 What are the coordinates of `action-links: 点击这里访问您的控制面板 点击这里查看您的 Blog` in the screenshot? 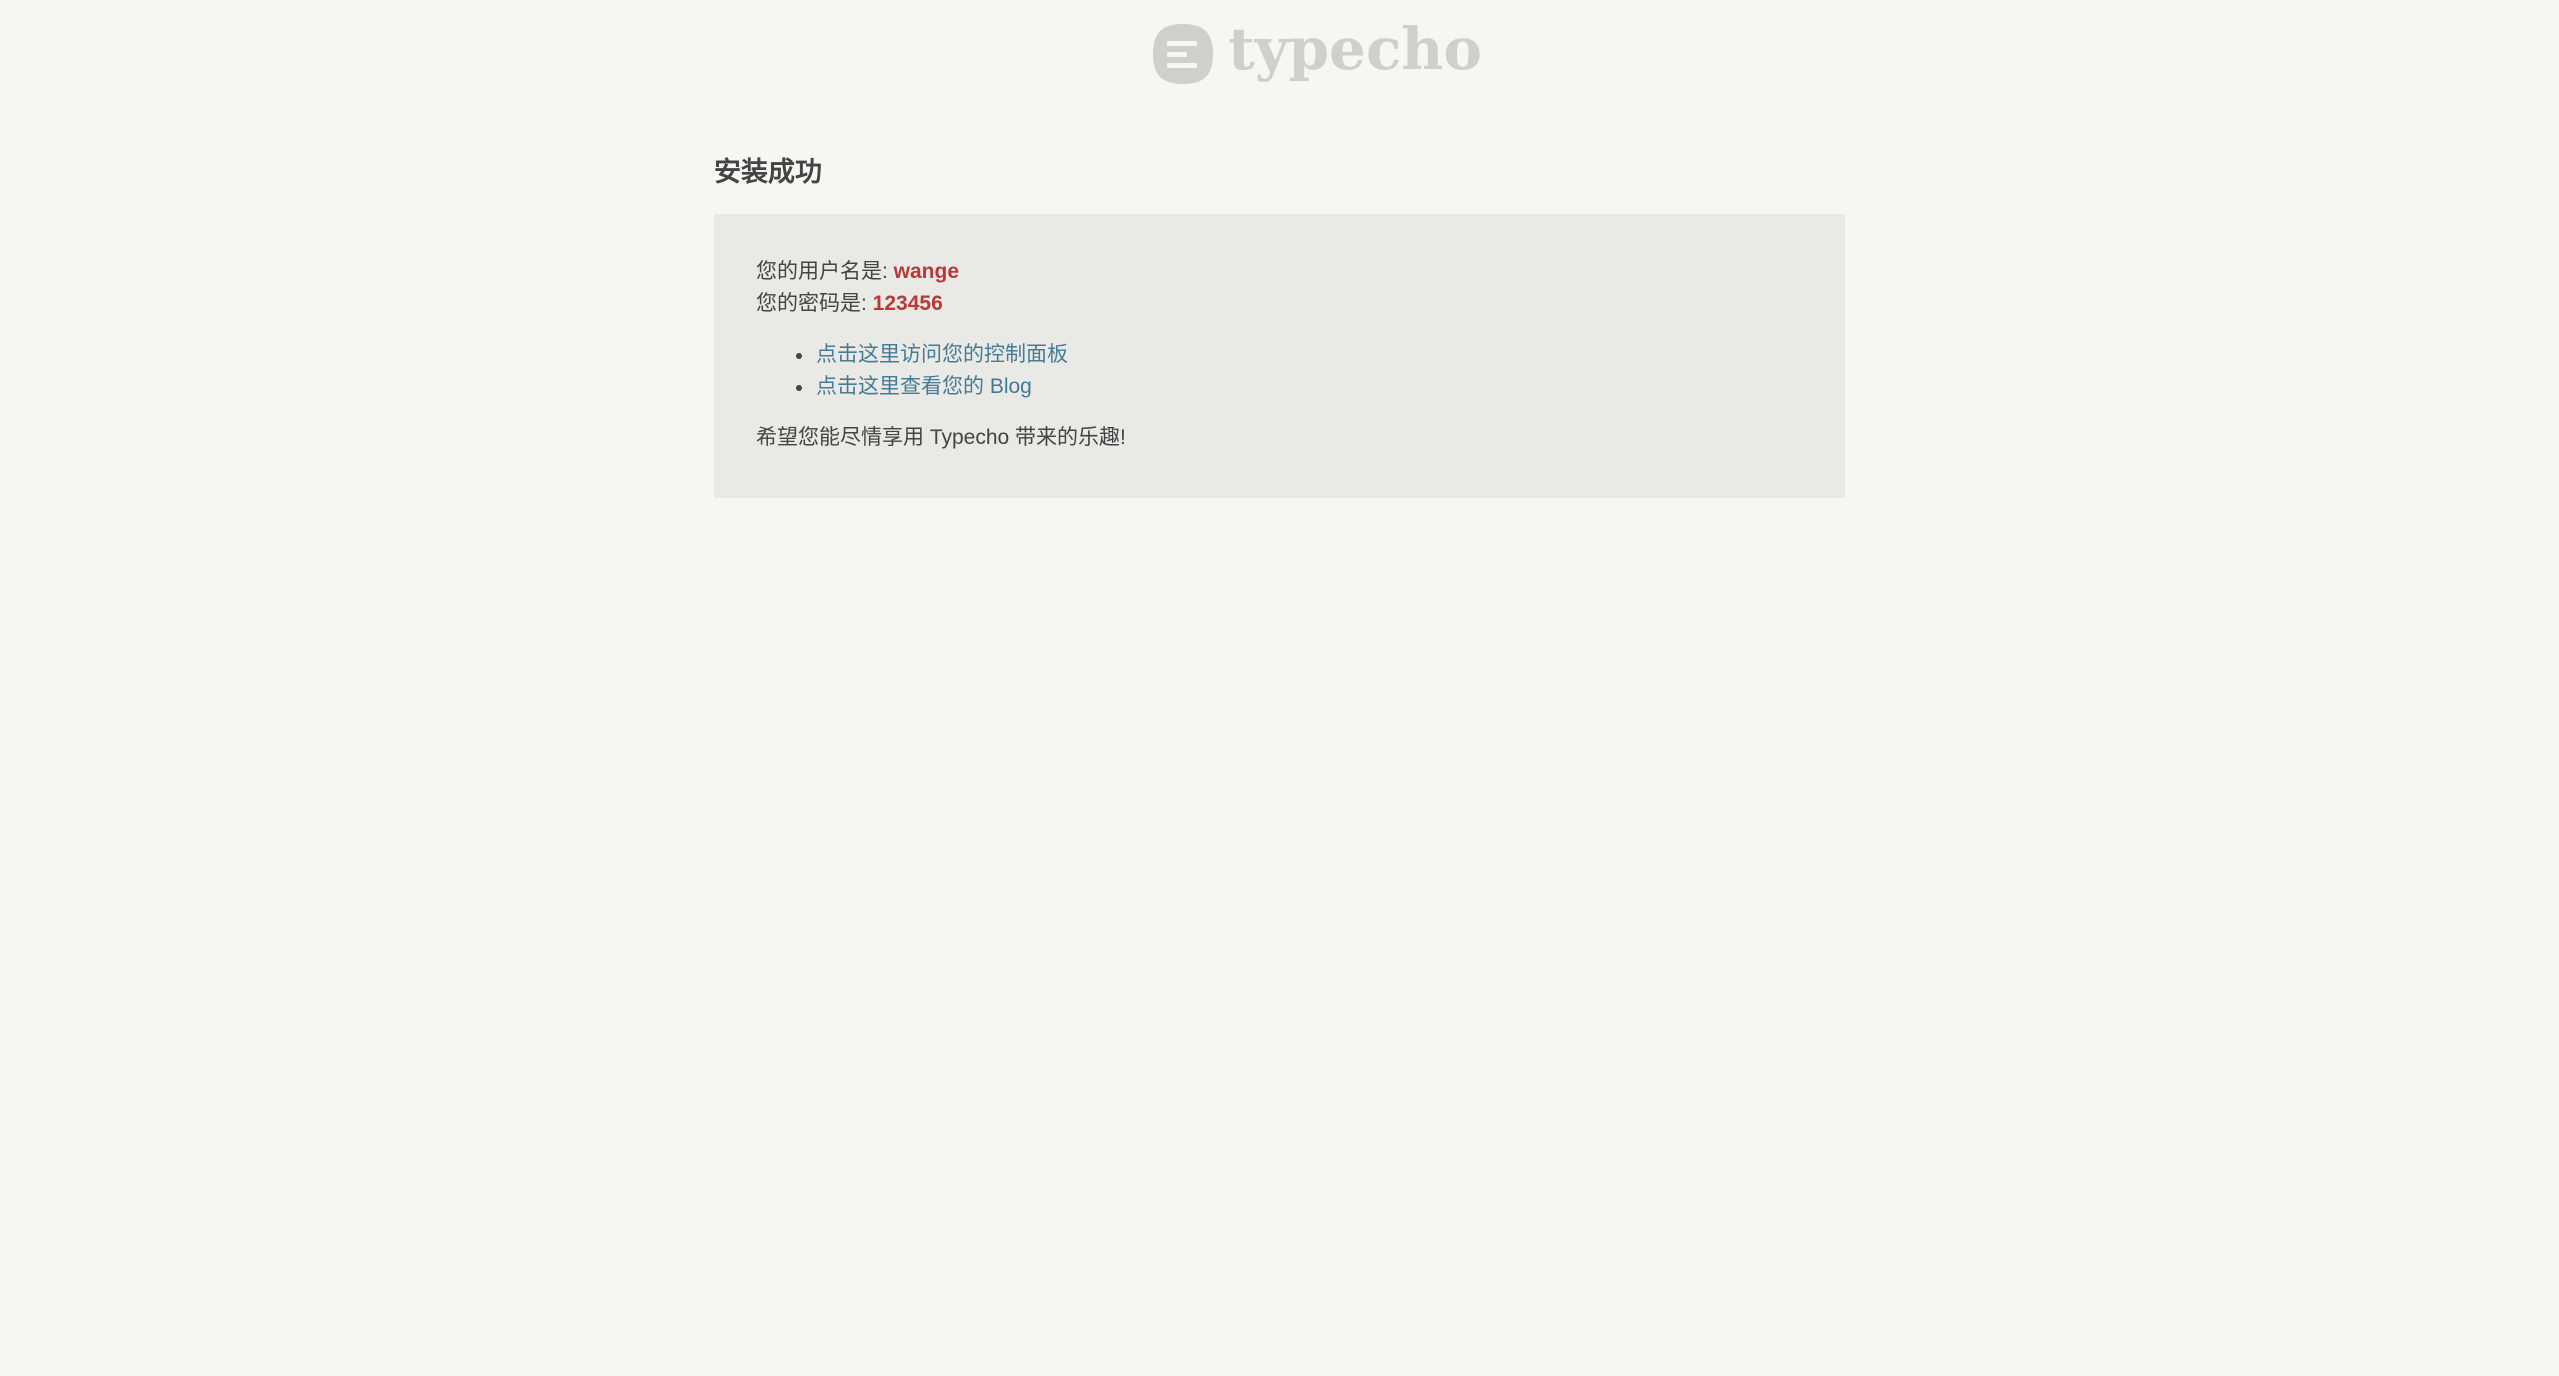 It's located at (1279, 371).